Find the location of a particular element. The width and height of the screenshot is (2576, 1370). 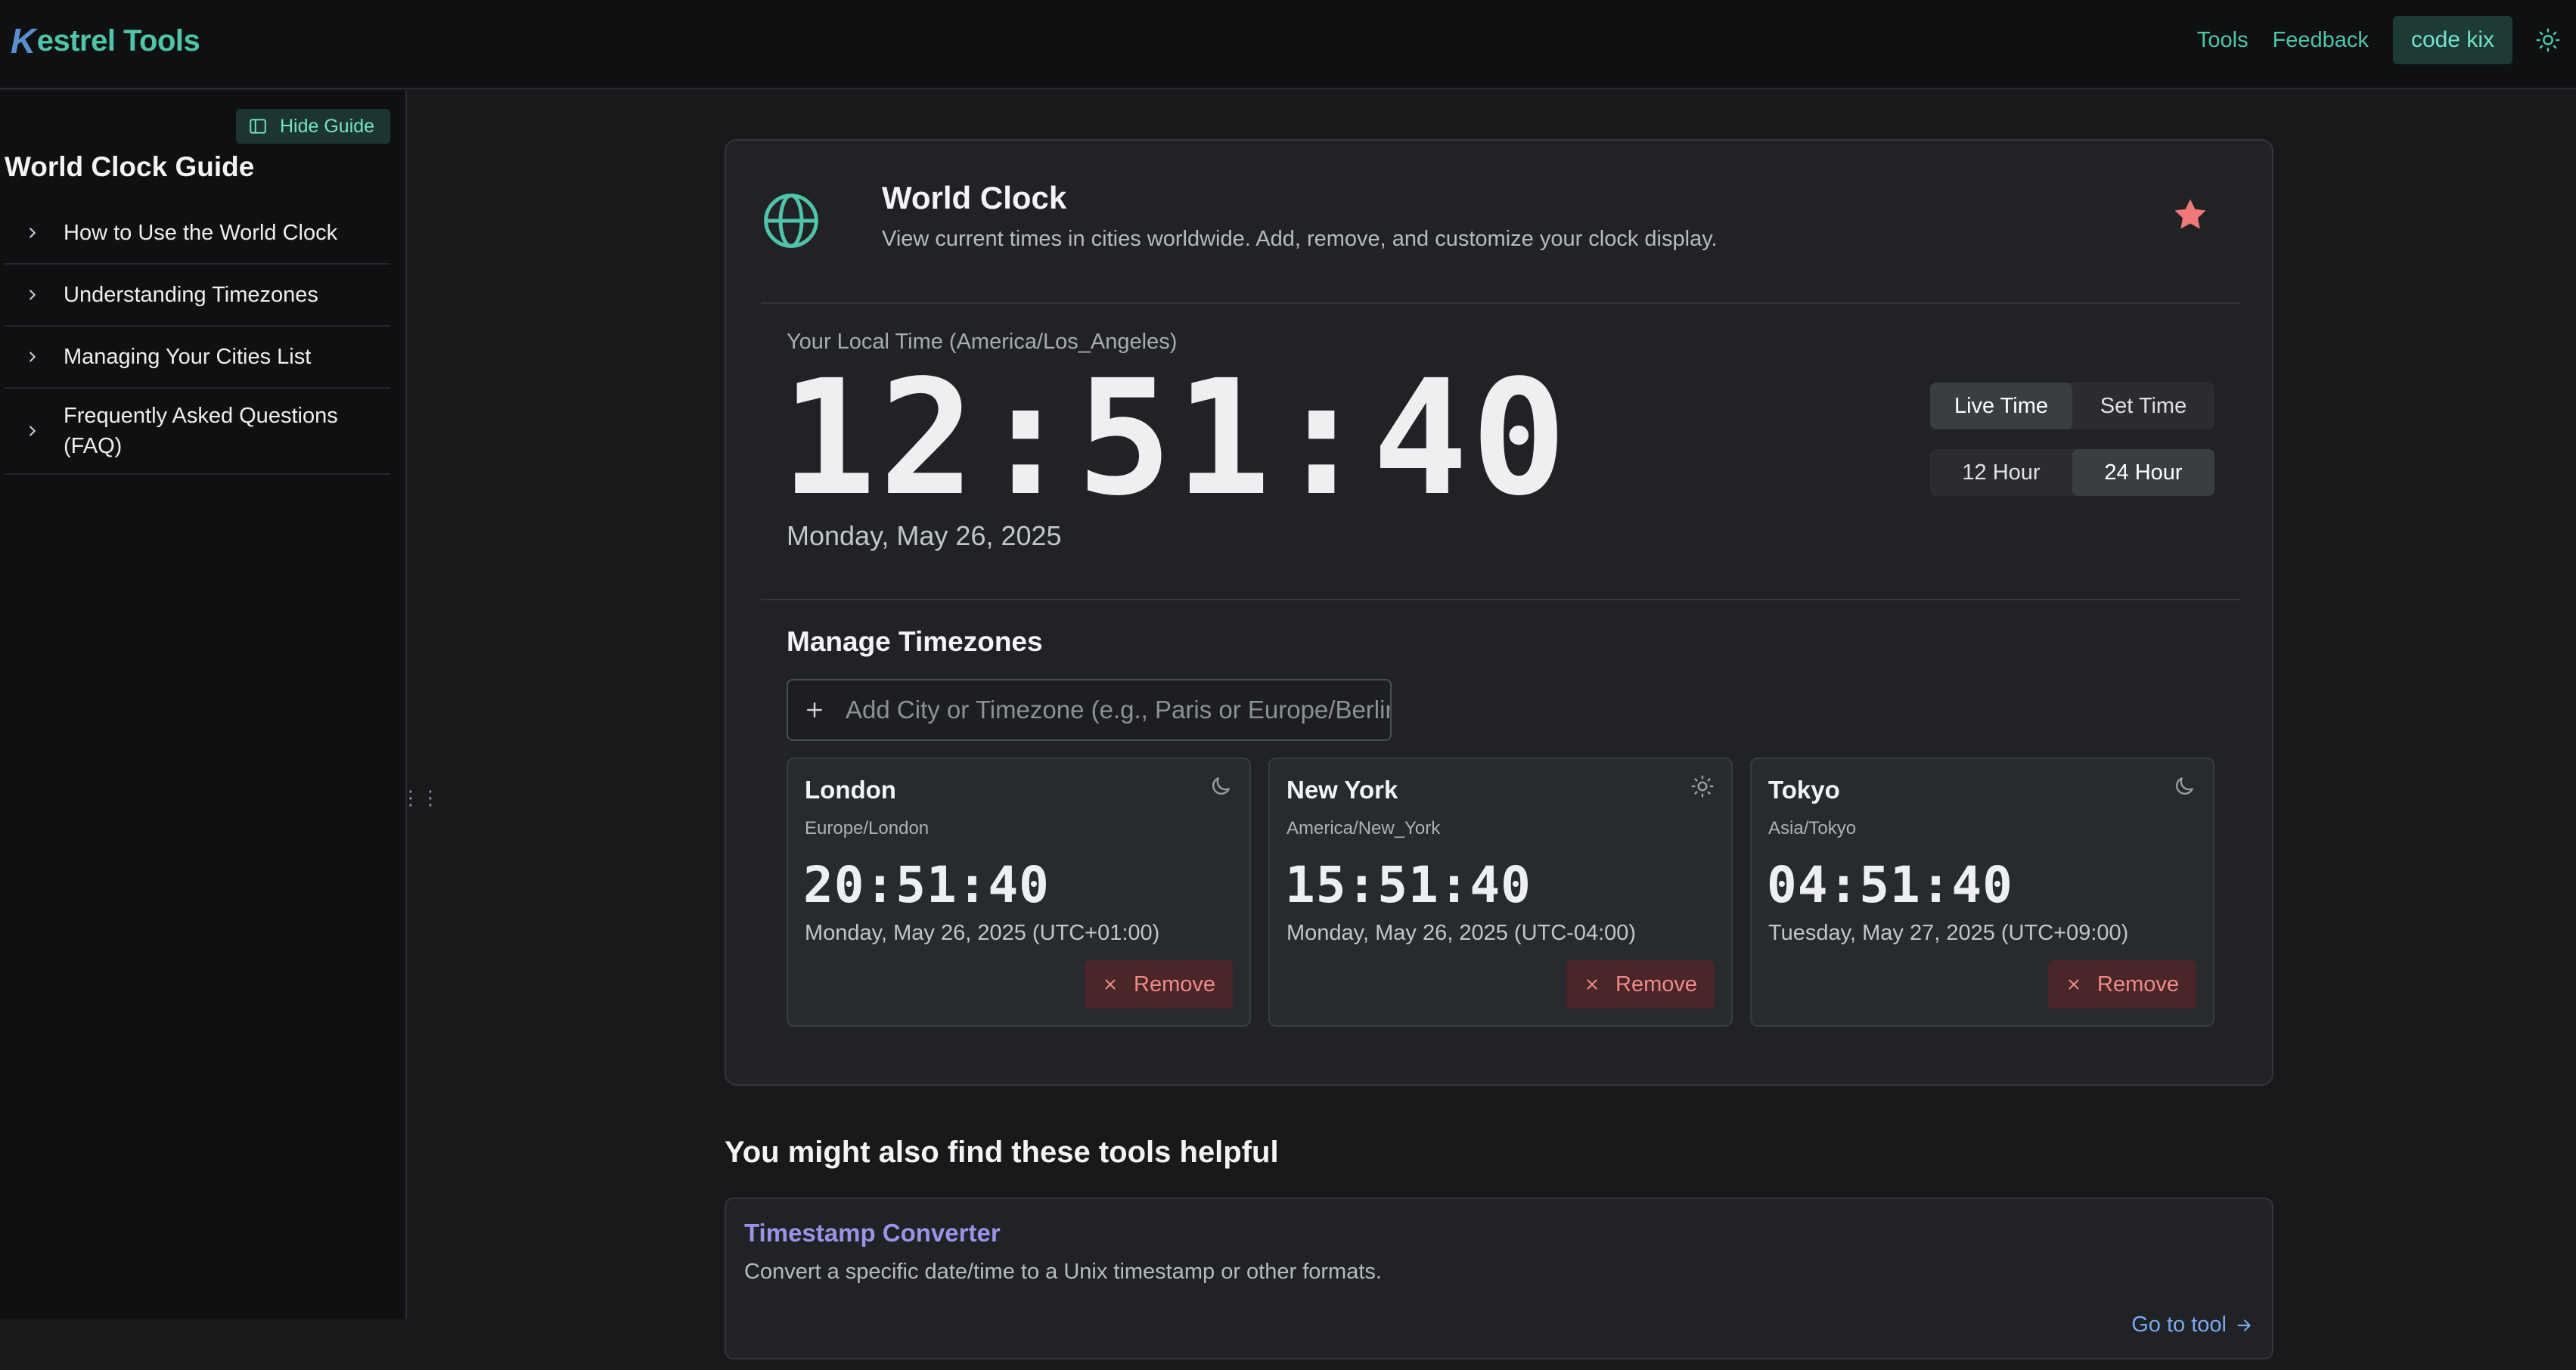

hide-guide-label: Hide Guide is located at coordinates (327, 126).